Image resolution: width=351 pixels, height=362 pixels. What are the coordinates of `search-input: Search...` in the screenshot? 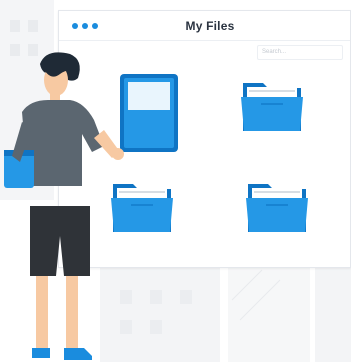 It's located at (300, 52).